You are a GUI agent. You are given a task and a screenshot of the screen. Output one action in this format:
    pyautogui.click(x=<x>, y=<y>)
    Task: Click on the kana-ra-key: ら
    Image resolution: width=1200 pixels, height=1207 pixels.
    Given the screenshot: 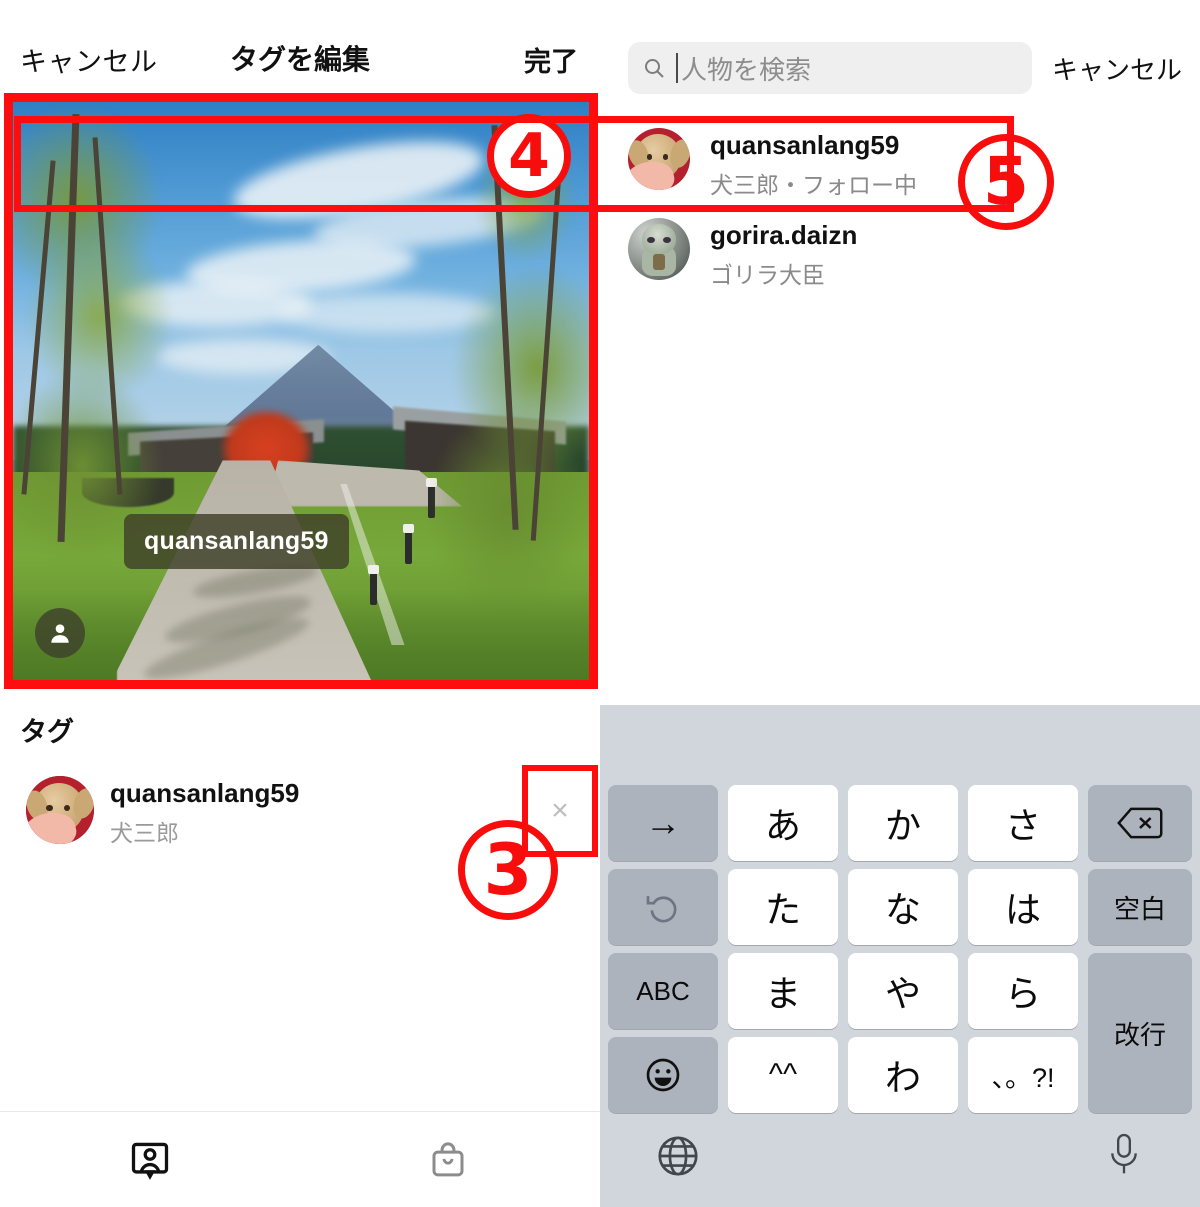 What is the action you would take?
    pyautogui.click(x=1023, y=991)
    